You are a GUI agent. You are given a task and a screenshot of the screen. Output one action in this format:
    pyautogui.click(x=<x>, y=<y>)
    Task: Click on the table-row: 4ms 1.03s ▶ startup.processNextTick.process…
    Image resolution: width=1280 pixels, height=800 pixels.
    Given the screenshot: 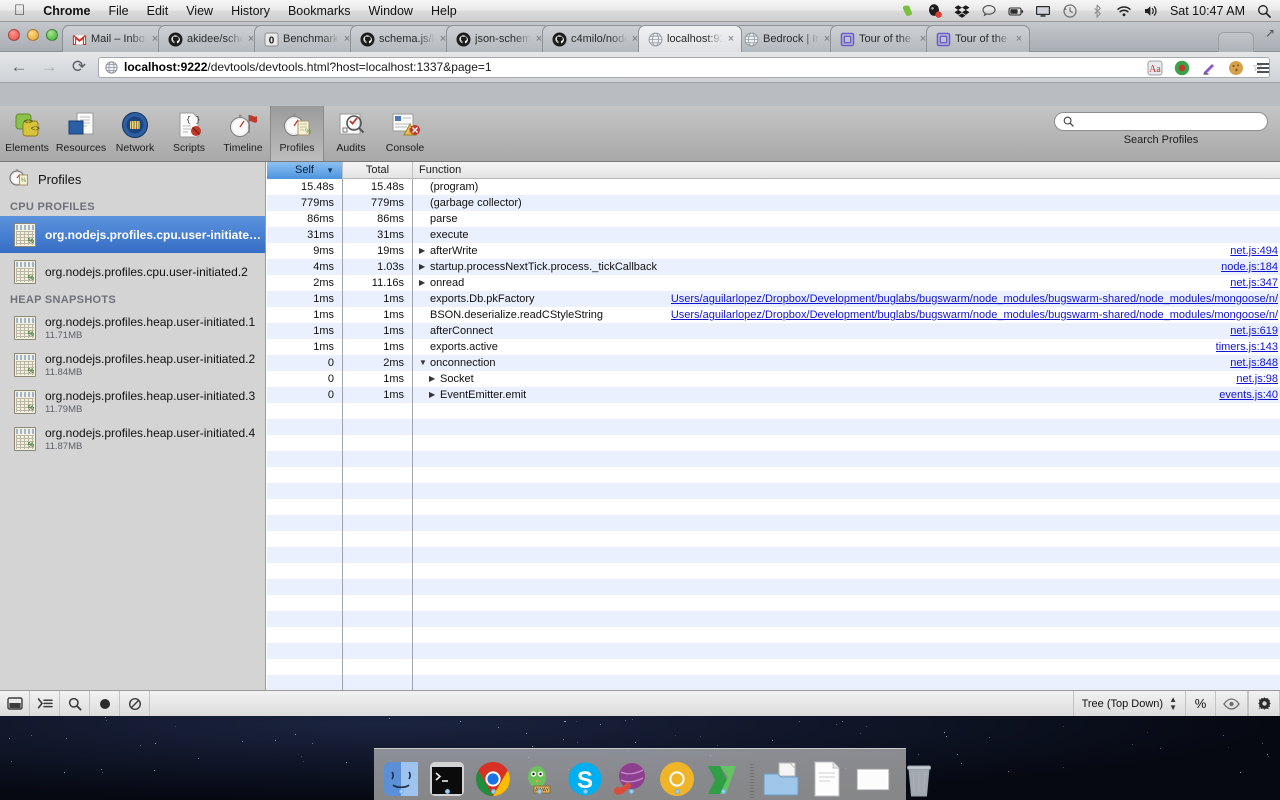 What is the action you would take?
    pyautogui.click(x=773, y=267)
    